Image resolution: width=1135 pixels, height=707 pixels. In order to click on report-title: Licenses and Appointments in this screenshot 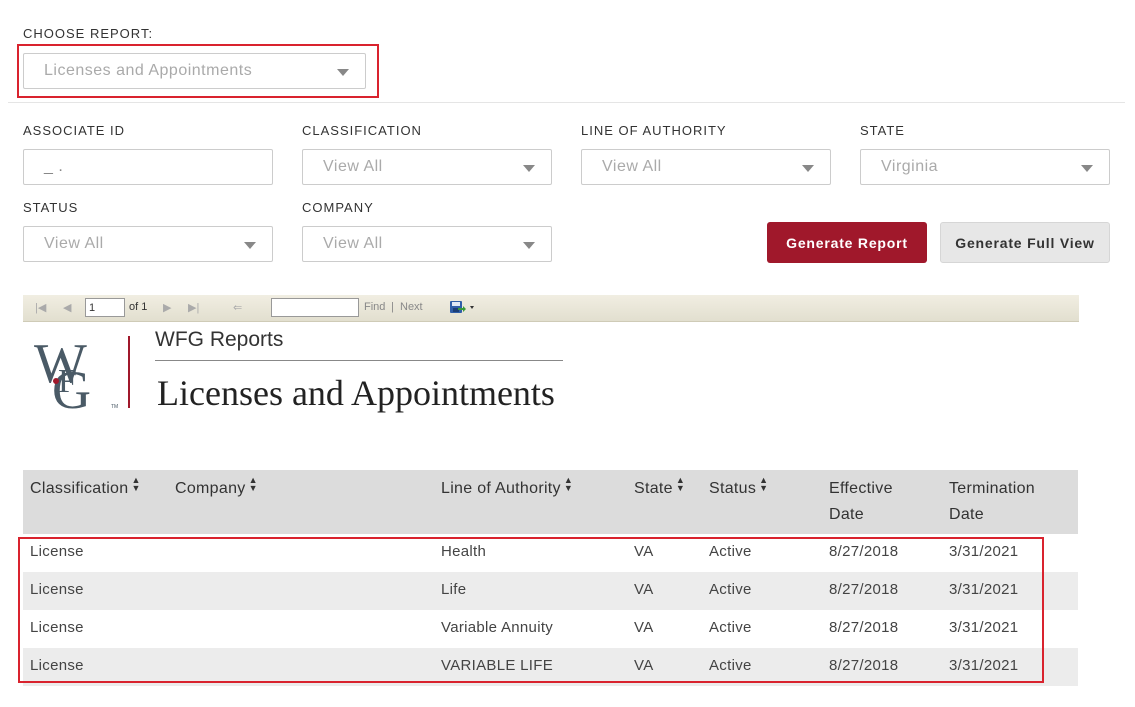, I will do `click(356, 393)`.